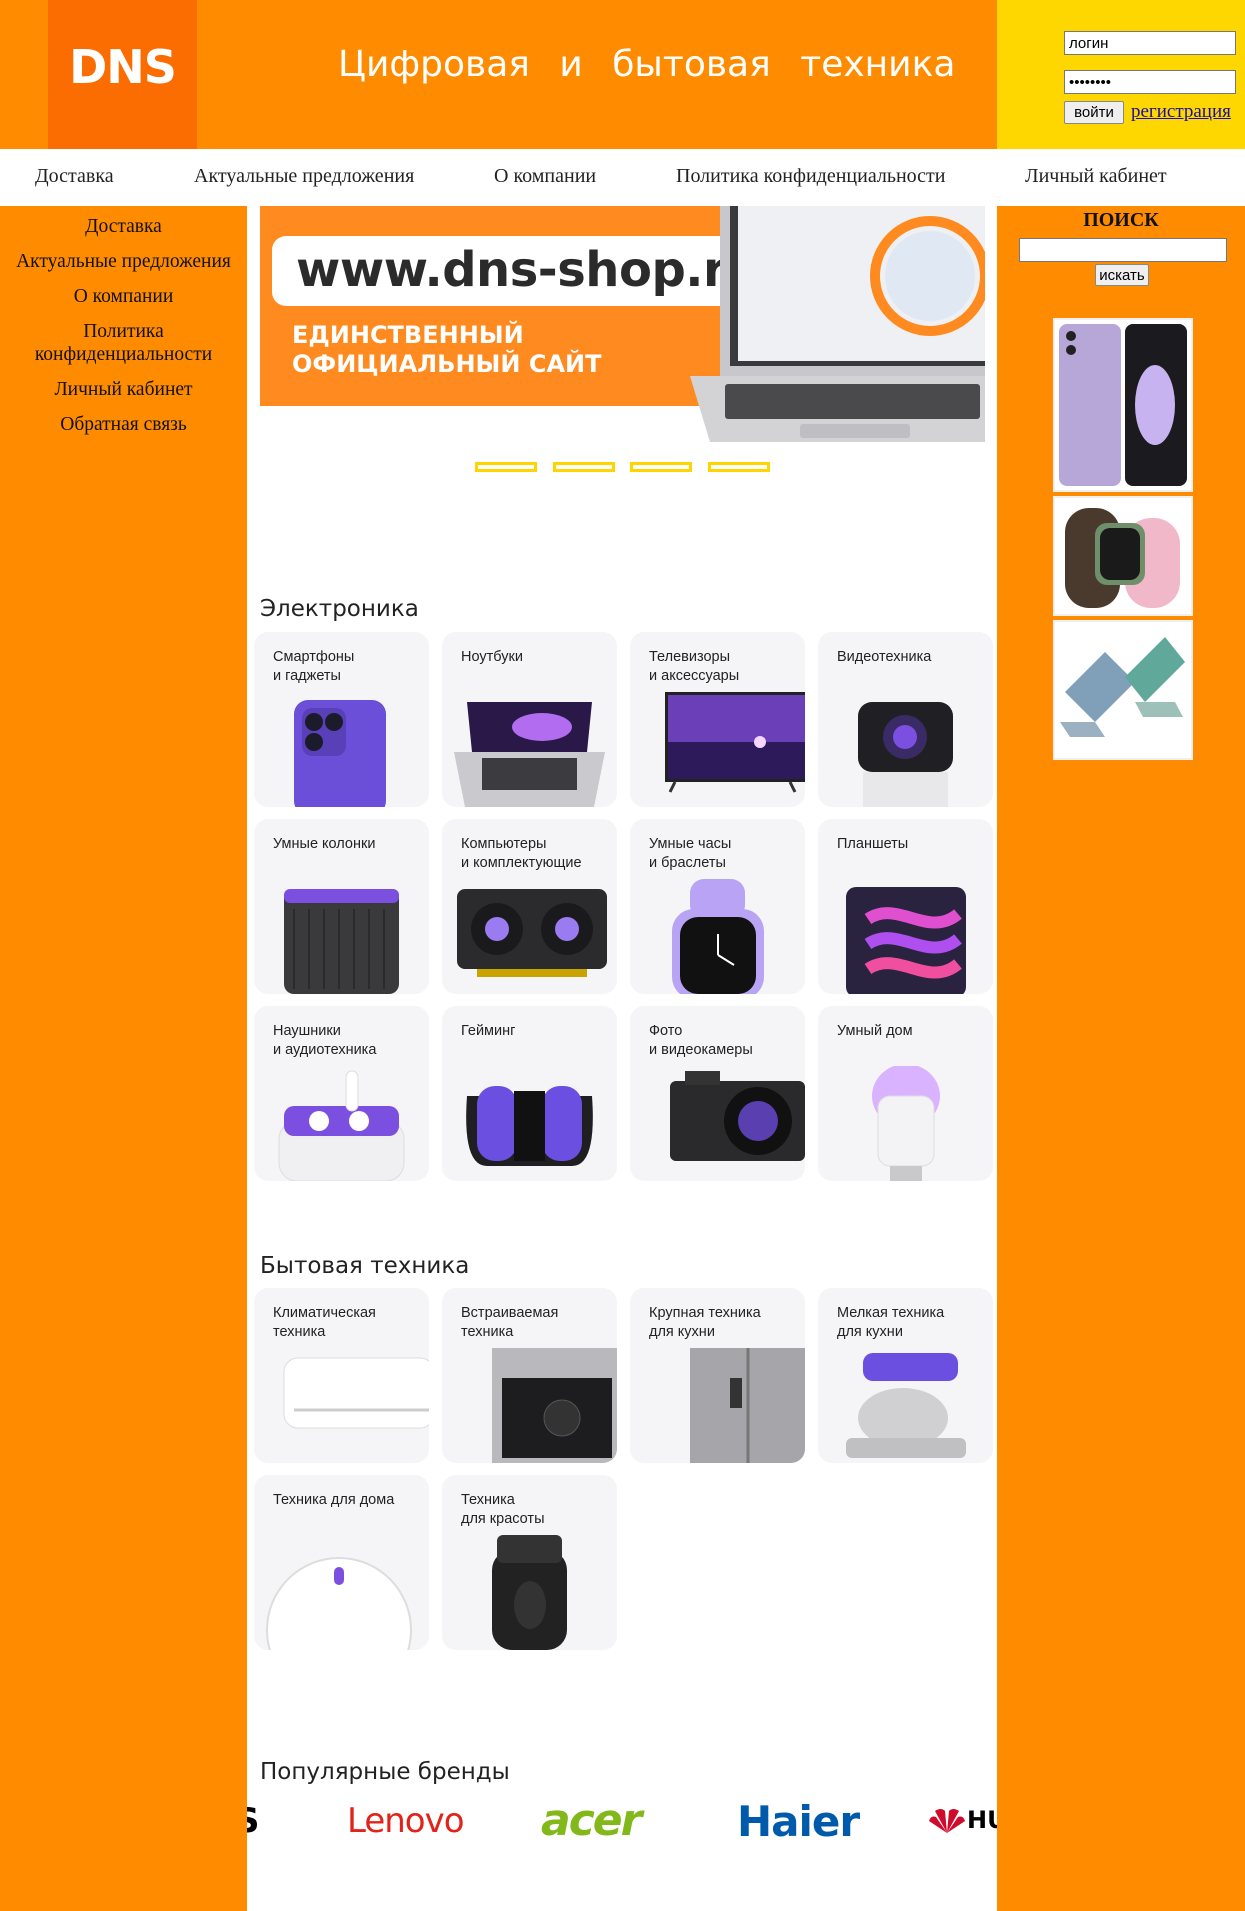 The image size is (1245, 1911). Describe the element at coordinates (325, 1040) in the screenshot. I see `tile-label: Наушники и аудиотехника` at that location.